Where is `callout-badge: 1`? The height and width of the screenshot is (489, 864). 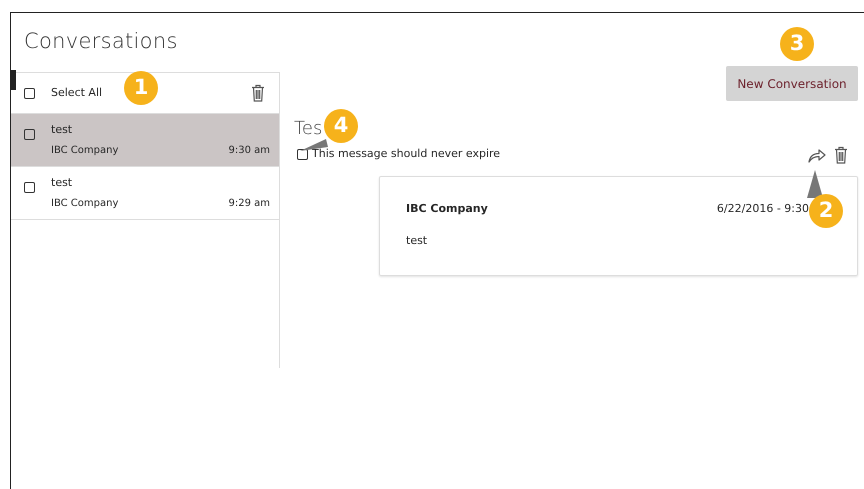
callout-badge: 1 is located at coordinates (141, 88).